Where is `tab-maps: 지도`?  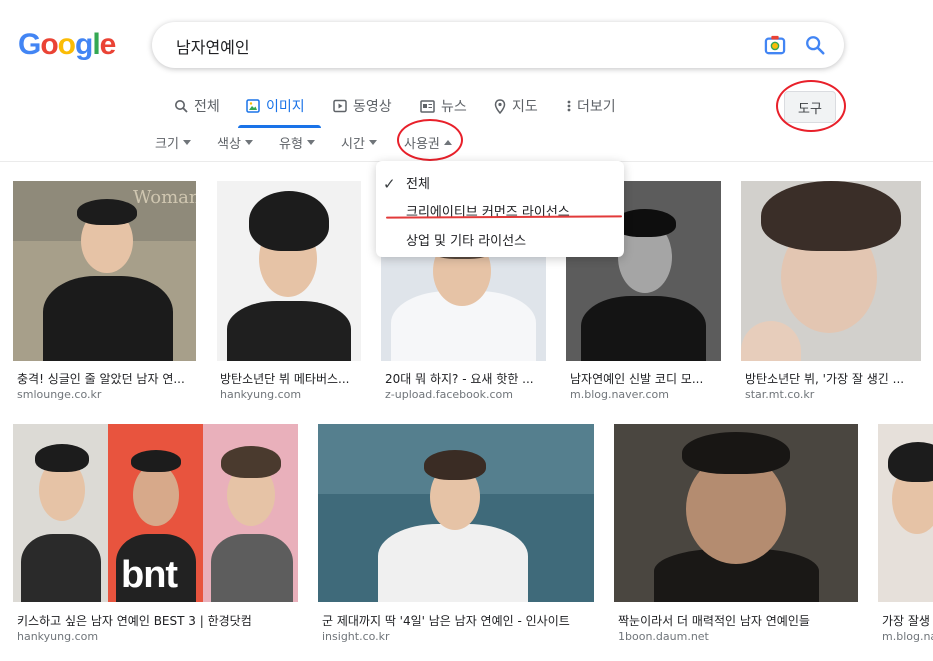
tab-maps: 지도 is located at coordinates (516, 106).